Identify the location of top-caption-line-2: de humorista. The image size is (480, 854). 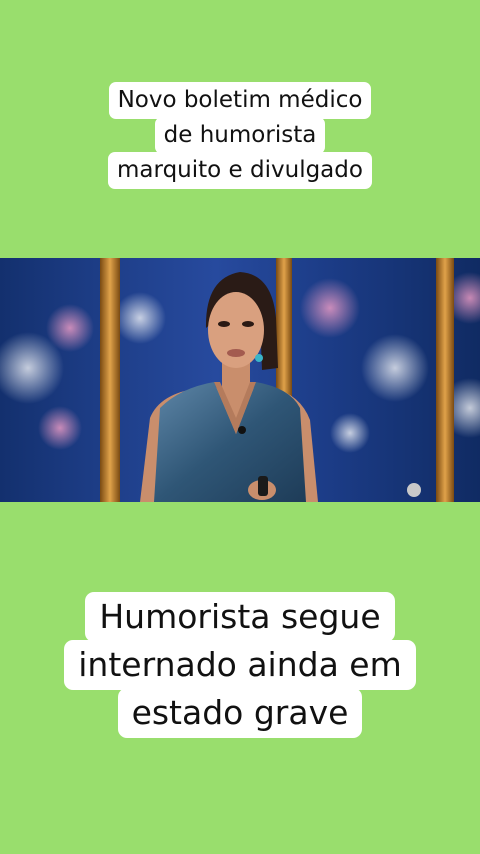
(240, 135).